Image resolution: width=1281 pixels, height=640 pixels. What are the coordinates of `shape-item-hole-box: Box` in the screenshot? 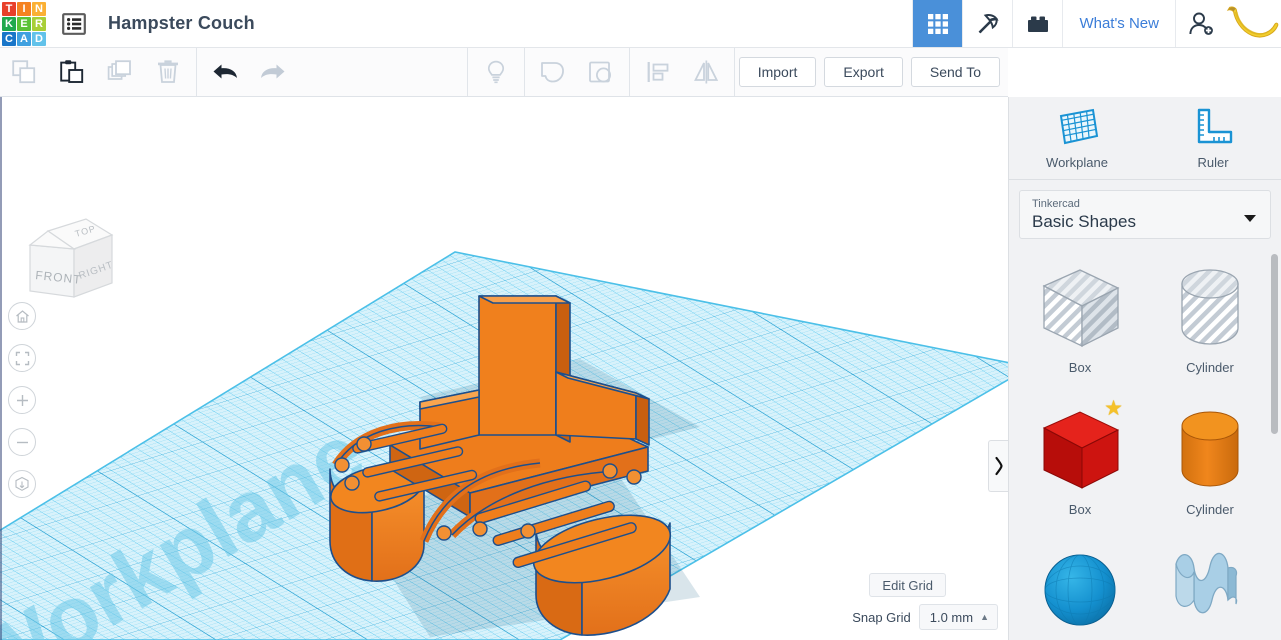 It's located at (1080, 321).